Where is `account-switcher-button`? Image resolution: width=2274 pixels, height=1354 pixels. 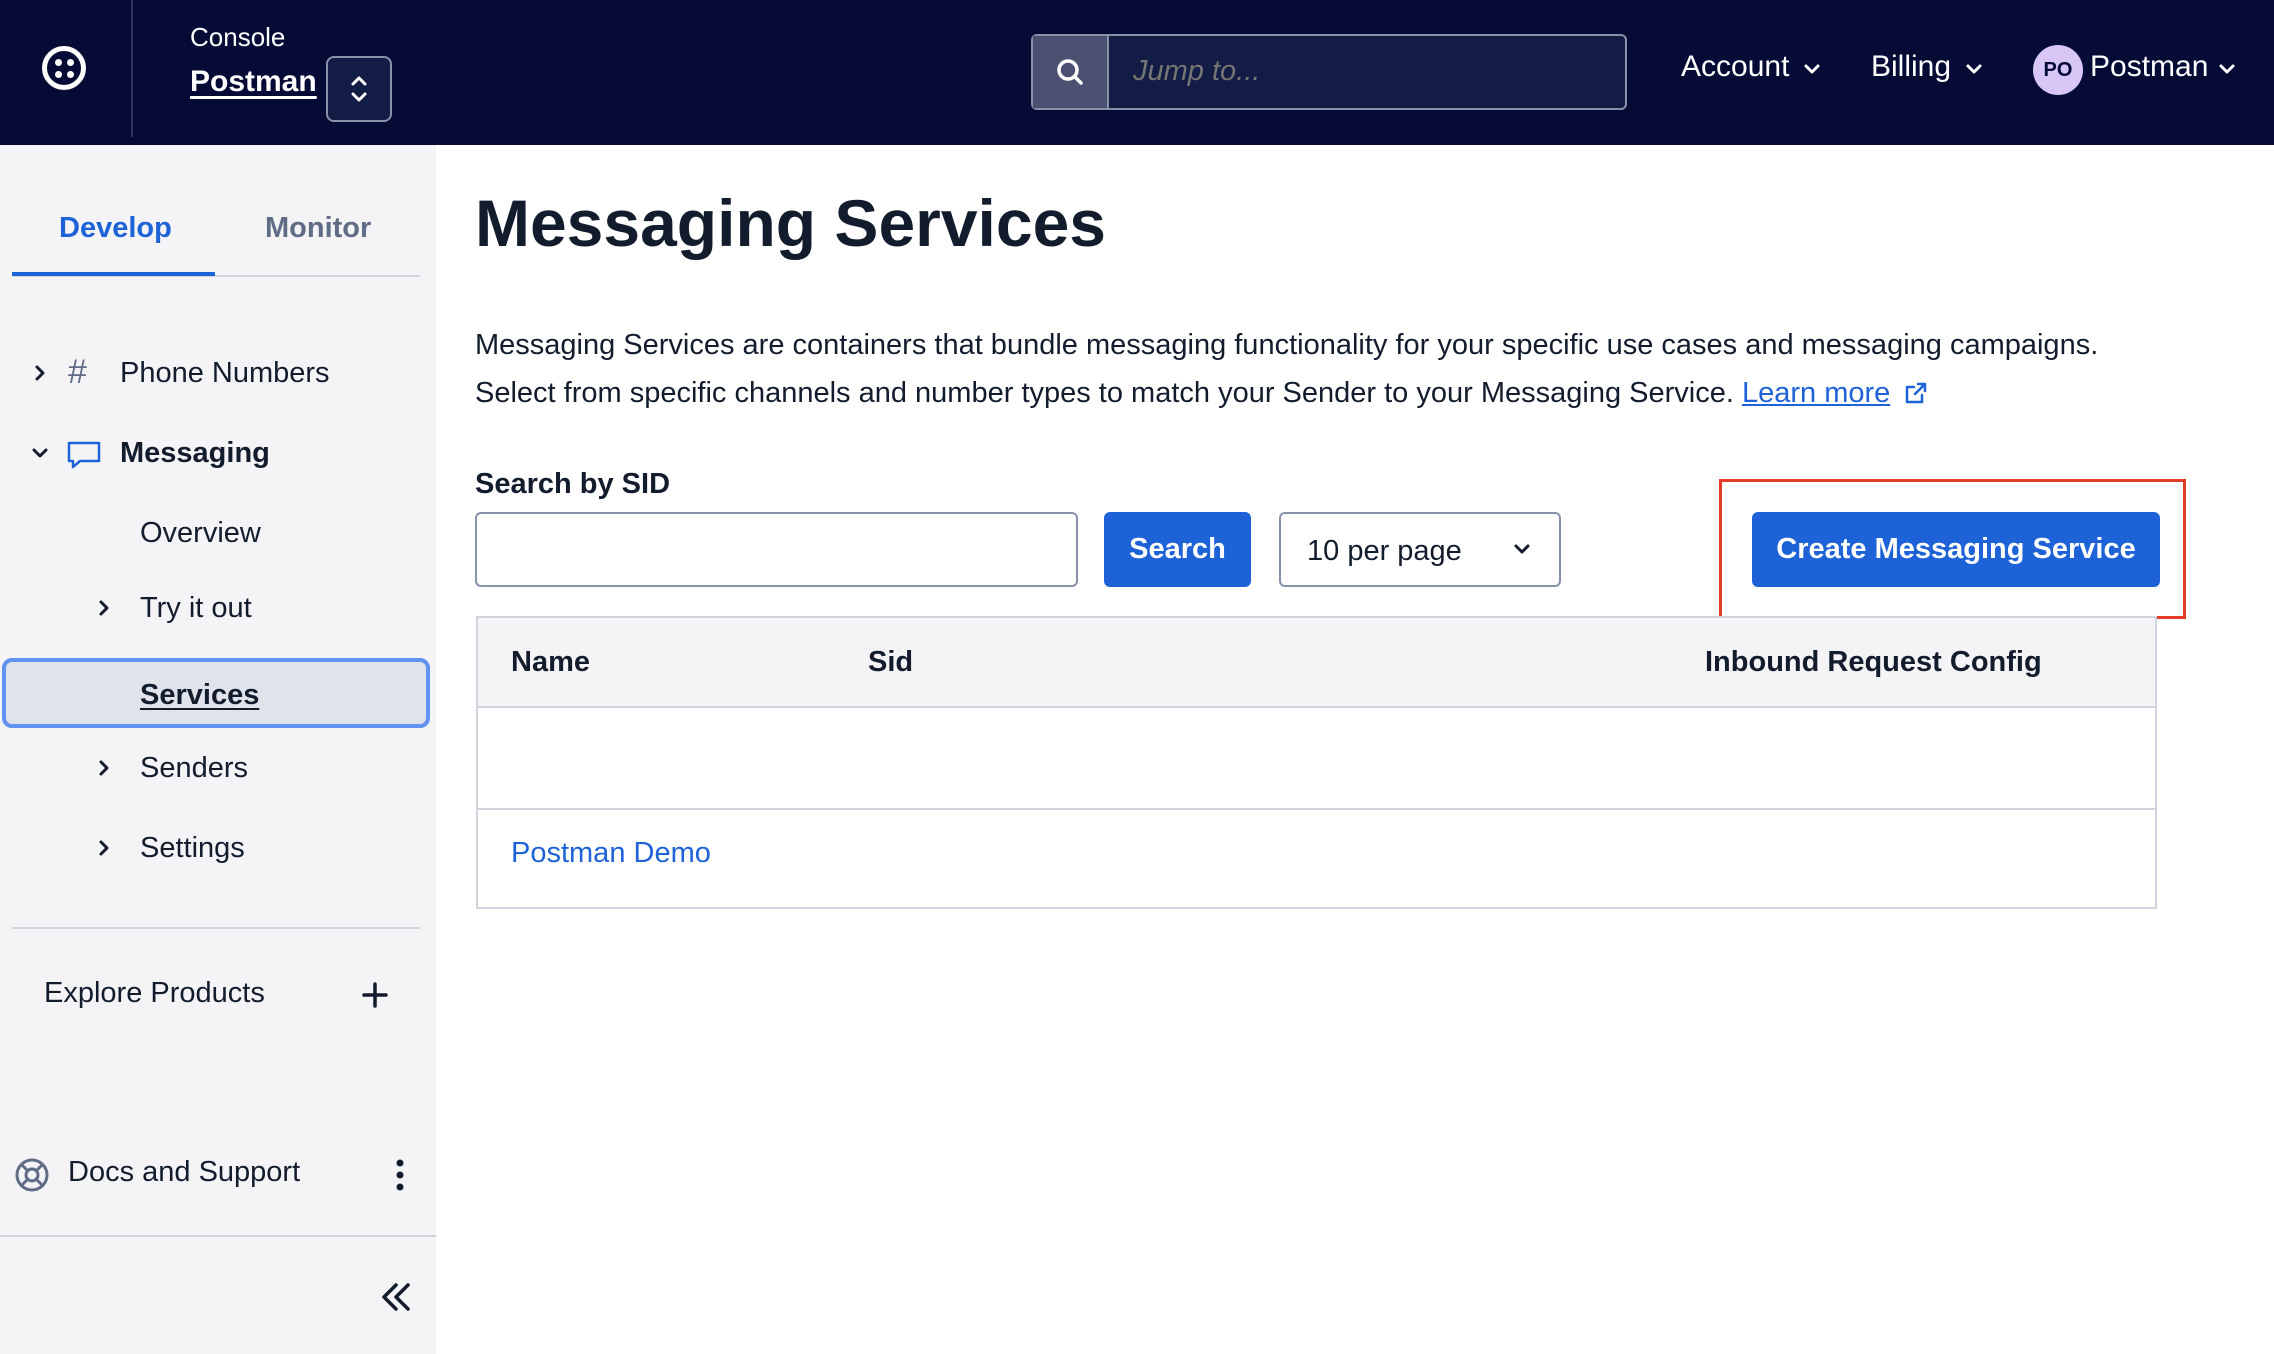
account-switcher-button is located at coordinates (359, 89).